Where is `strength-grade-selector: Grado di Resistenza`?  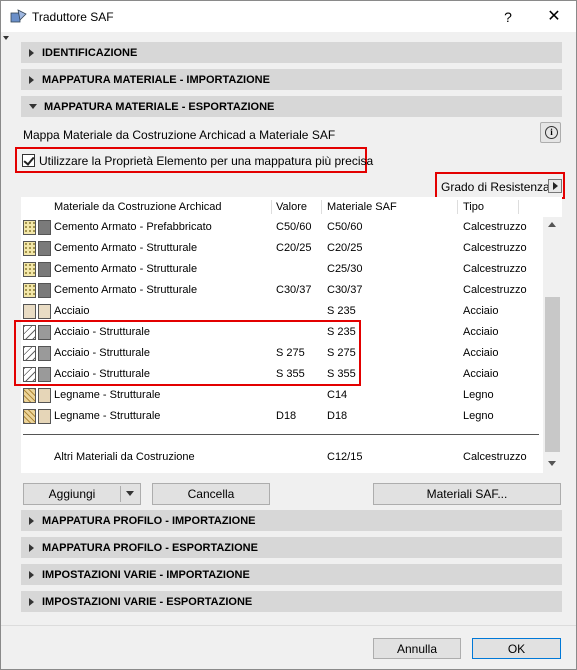
strength-grade-selector: Grado di Resistenza is located at coordinates (500, 185).